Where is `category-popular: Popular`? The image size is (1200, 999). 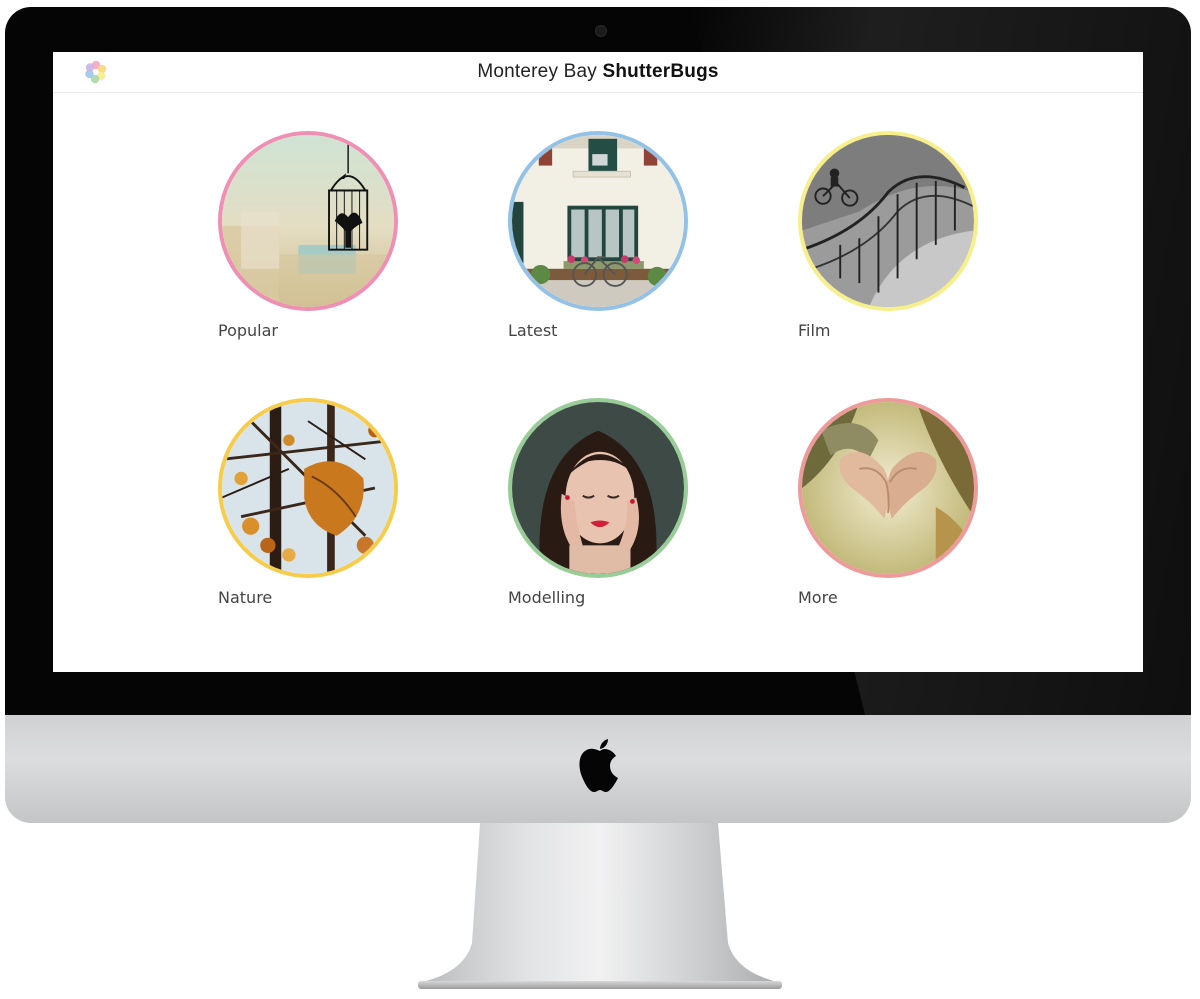
category-popular: Popular is located at coordinates (313, 235).